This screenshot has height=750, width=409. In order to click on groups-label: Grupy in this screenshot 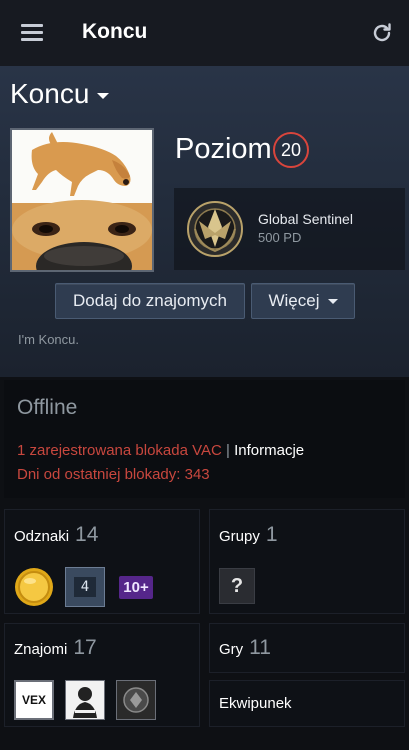, I will do `click(239, 536)`.